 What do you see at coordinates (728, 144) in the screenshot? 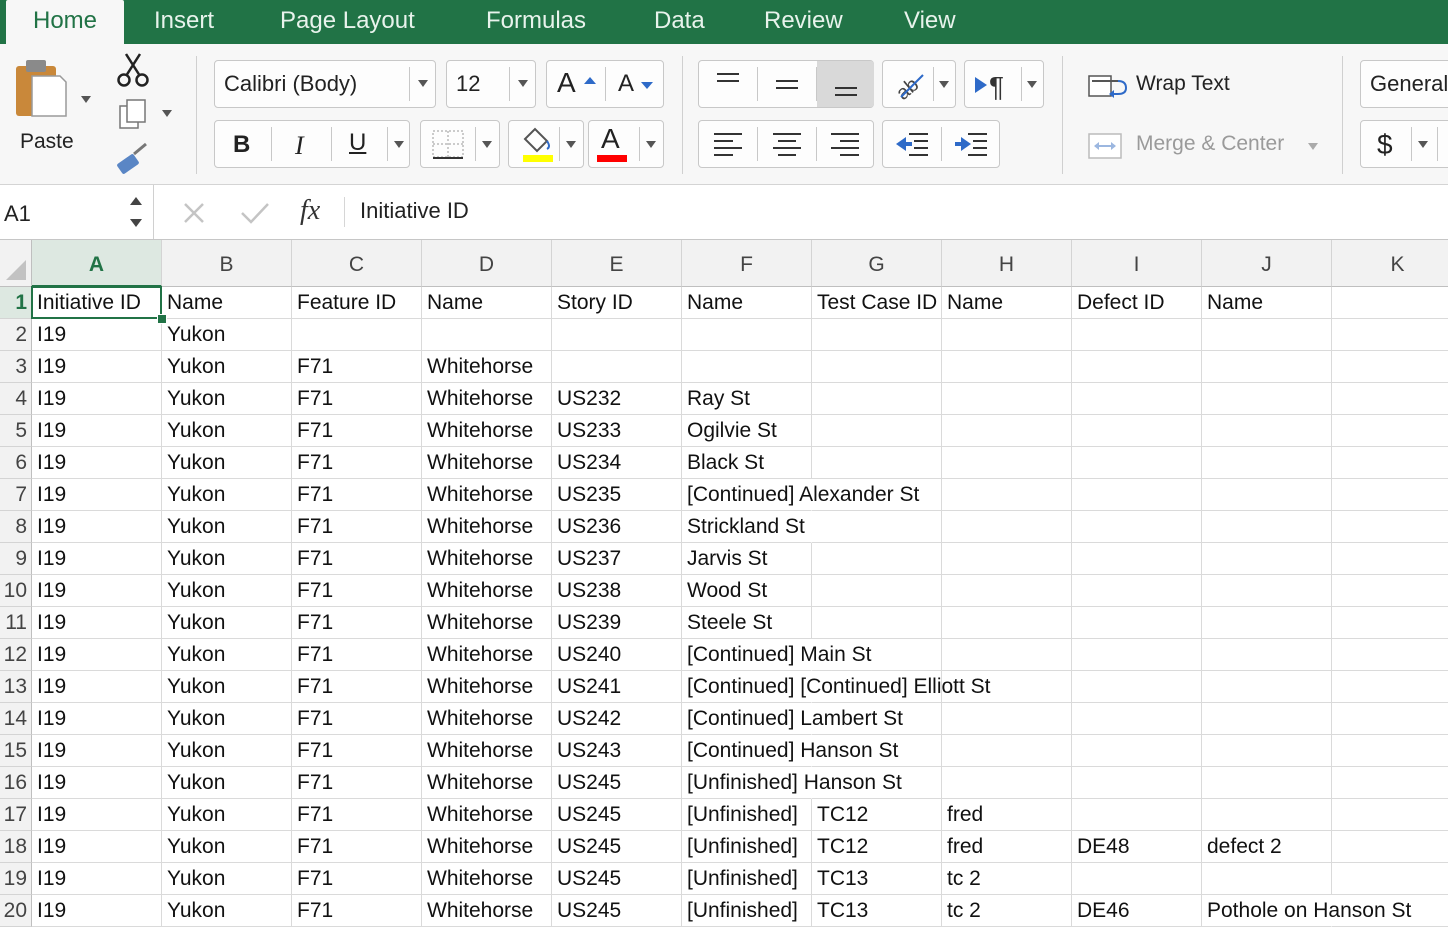
I see `align-left-button` at bounding box center [728, 144].